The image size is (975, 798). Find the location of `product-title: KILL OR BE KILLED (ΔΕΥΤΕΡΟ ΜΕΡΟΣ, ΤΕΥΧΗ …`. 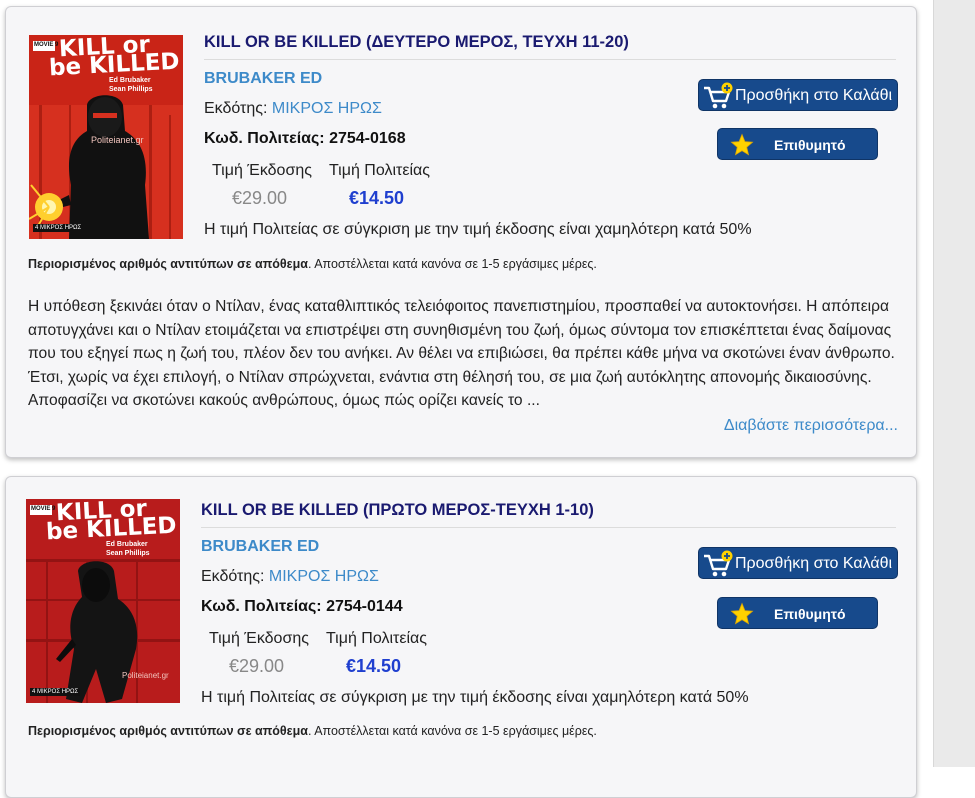

product-title: KILL OR BE KILLED (ΔΕΥΤΕΡΟ ΜΕΡΟΣ, ΤΕΥΧΗ … is located at coordinates (416, 42).